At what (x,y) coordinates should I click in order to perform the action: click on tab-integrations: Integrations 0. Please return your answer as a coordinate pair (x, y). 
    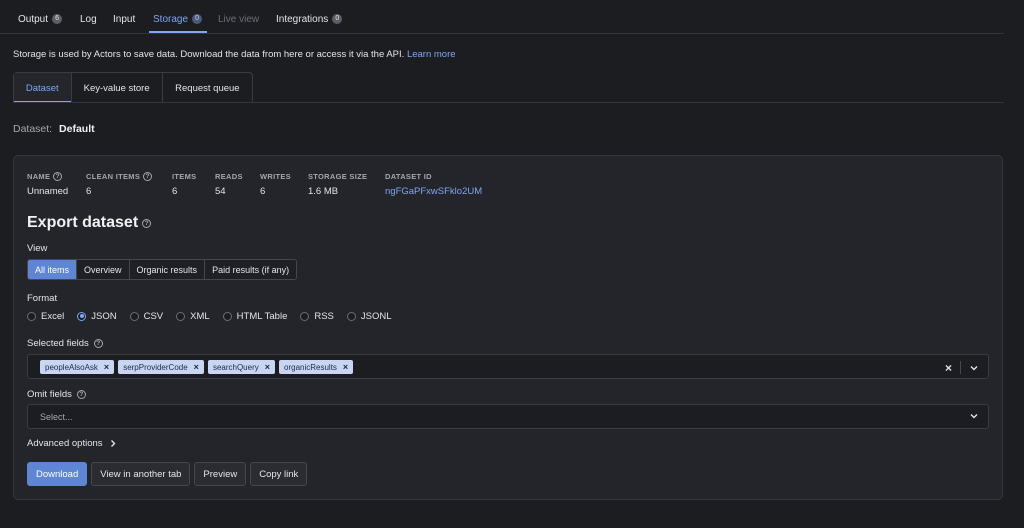
    Looking at the image, I should click on (309, 19).